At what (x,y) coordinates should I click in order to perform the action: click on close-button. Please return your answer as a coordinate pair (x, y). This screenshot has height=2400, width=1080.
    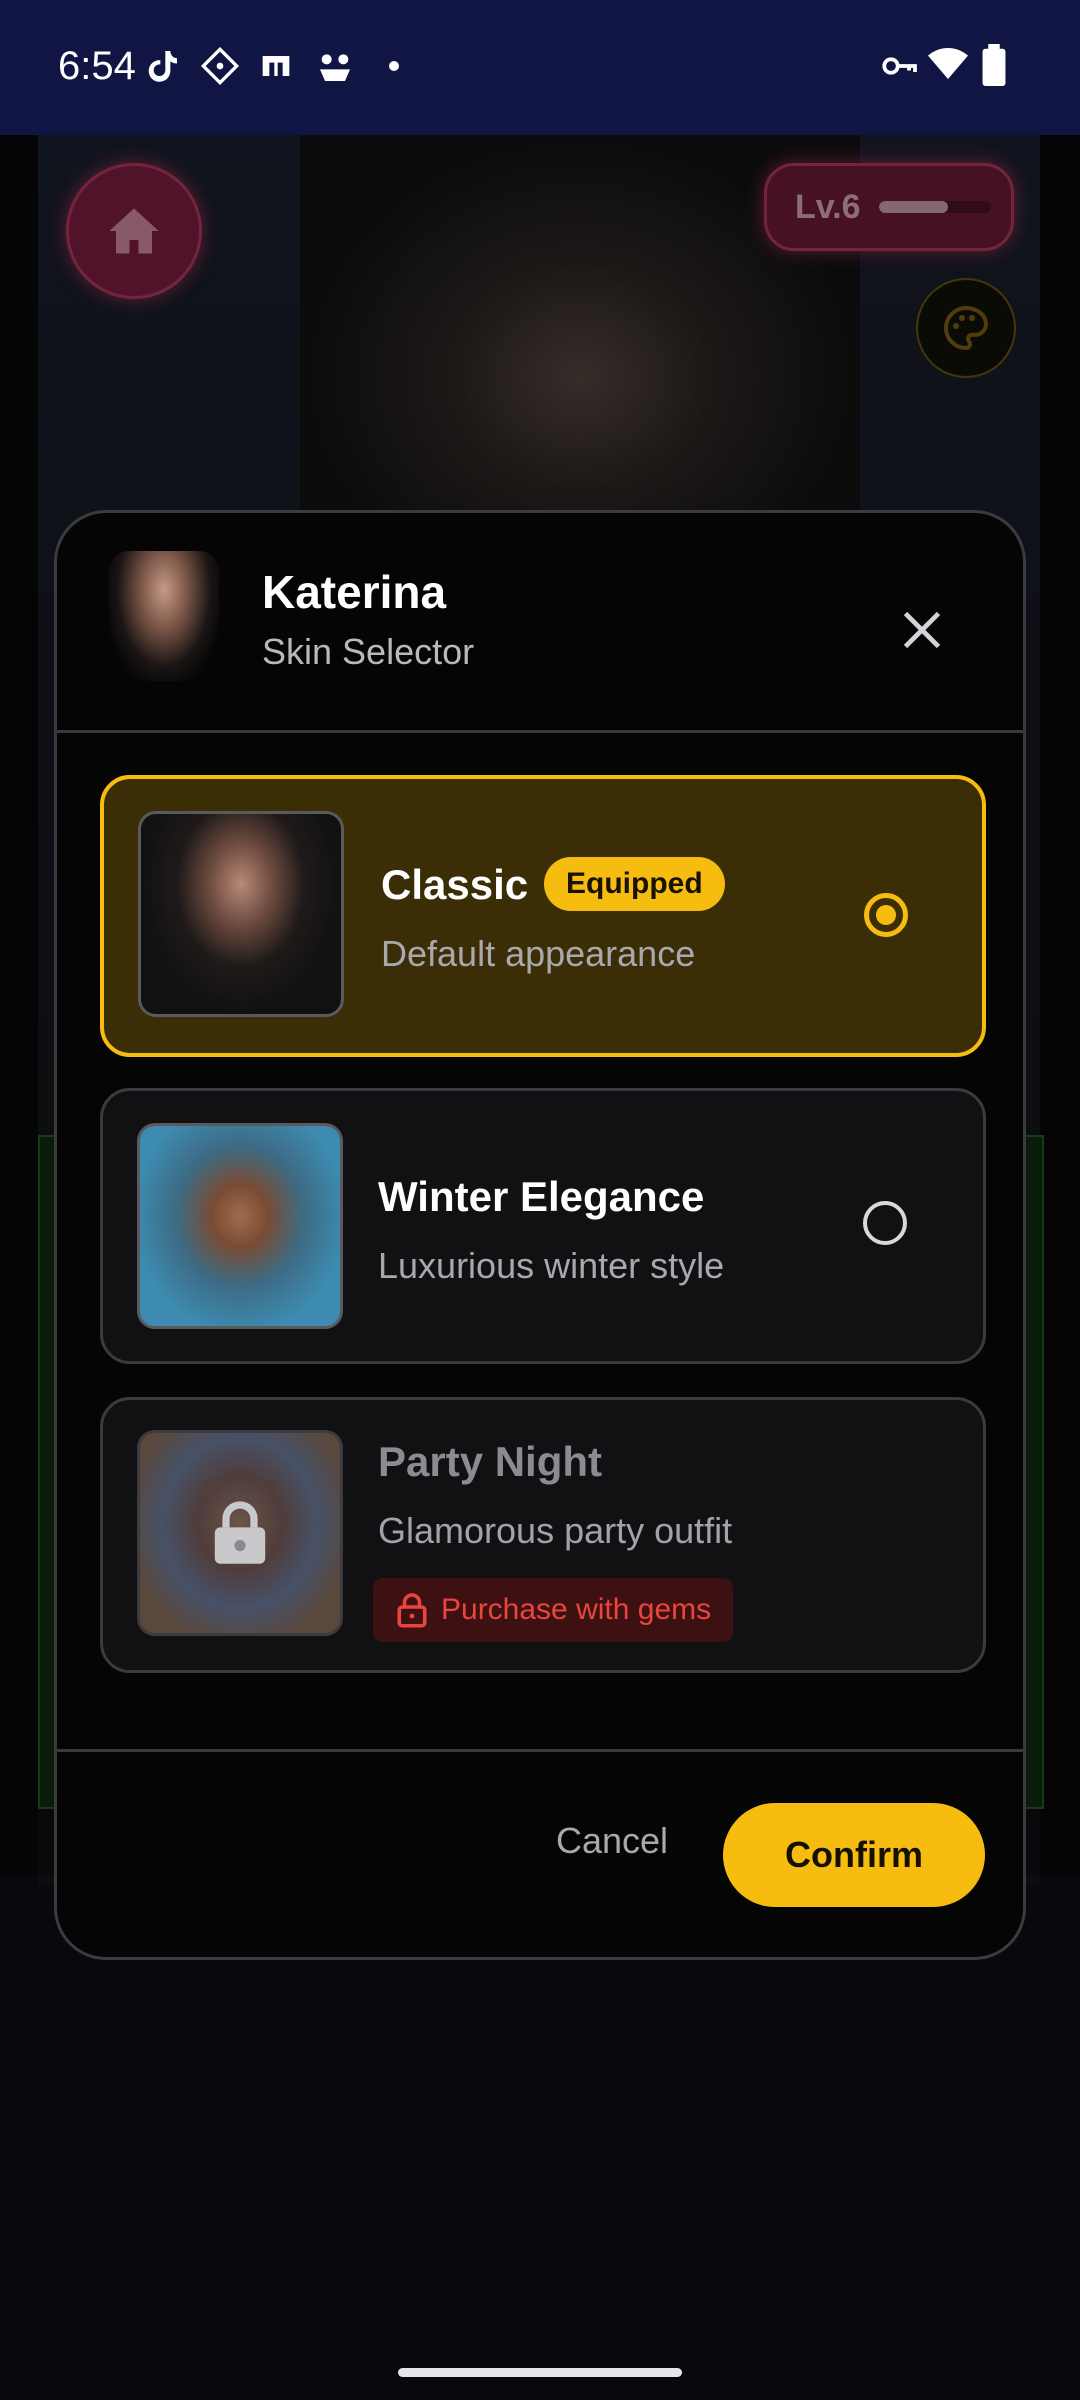
    Looking at the image, I should click on (922, 630).